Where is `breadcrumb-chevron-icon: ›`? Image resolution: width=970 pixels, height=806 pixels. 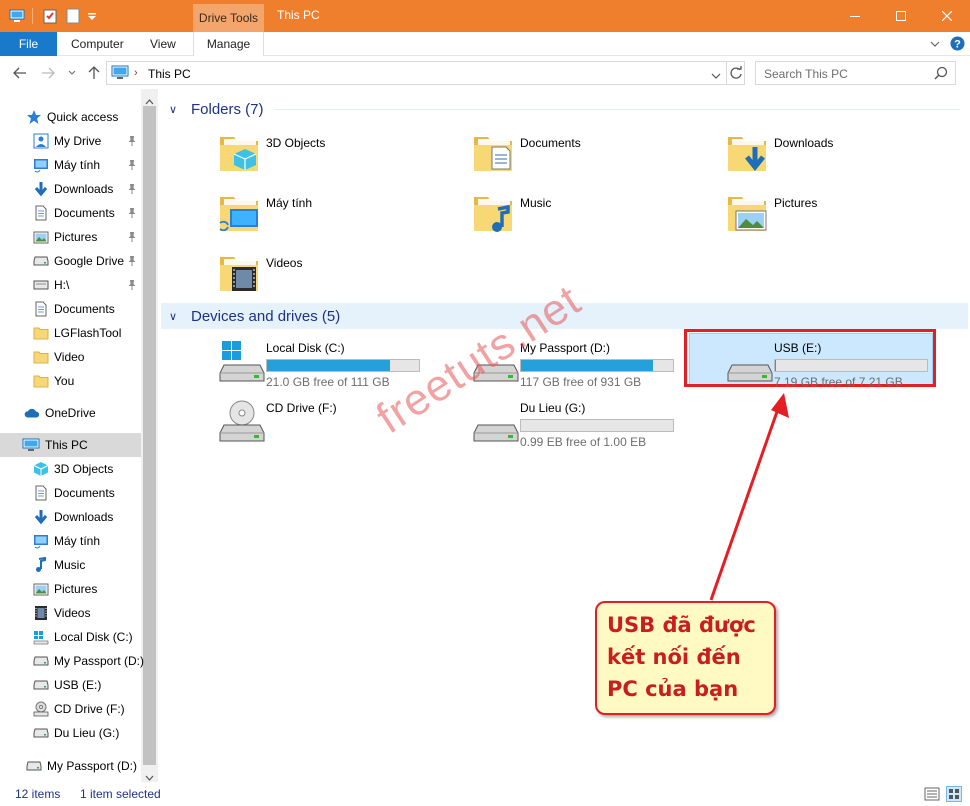
breadcrumb-chevron-icon: › is located at coordinates (136, 73).